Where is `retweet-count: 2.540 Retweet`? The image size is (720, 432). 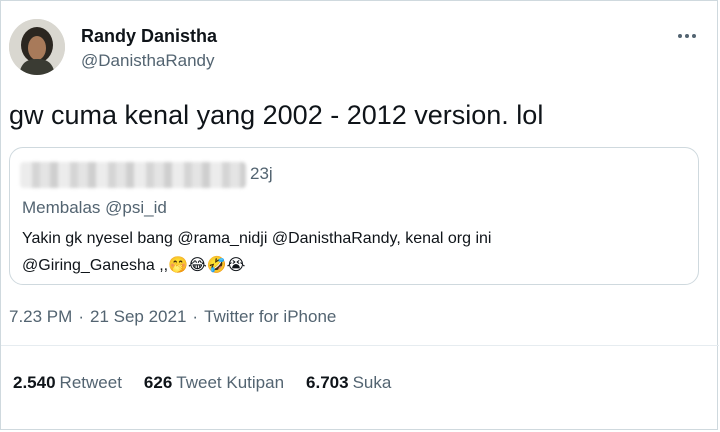 retweet-count: 2.540 Retweet is located at coordinates (67, 383).